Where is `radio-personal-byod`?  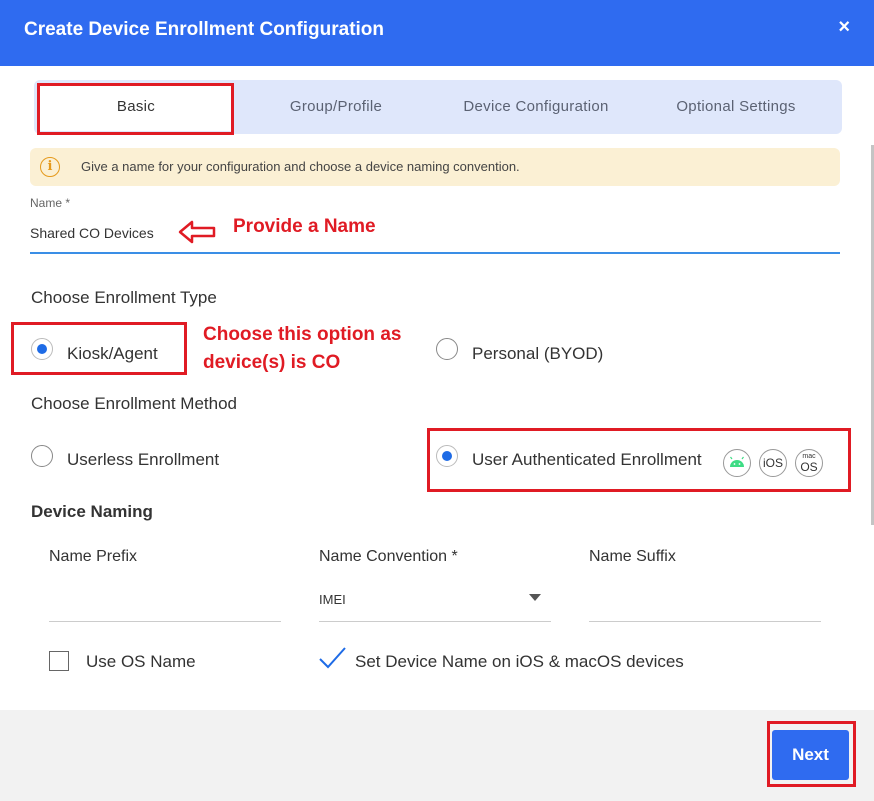 radio-personal-byod is located at coordinates (447, 349).